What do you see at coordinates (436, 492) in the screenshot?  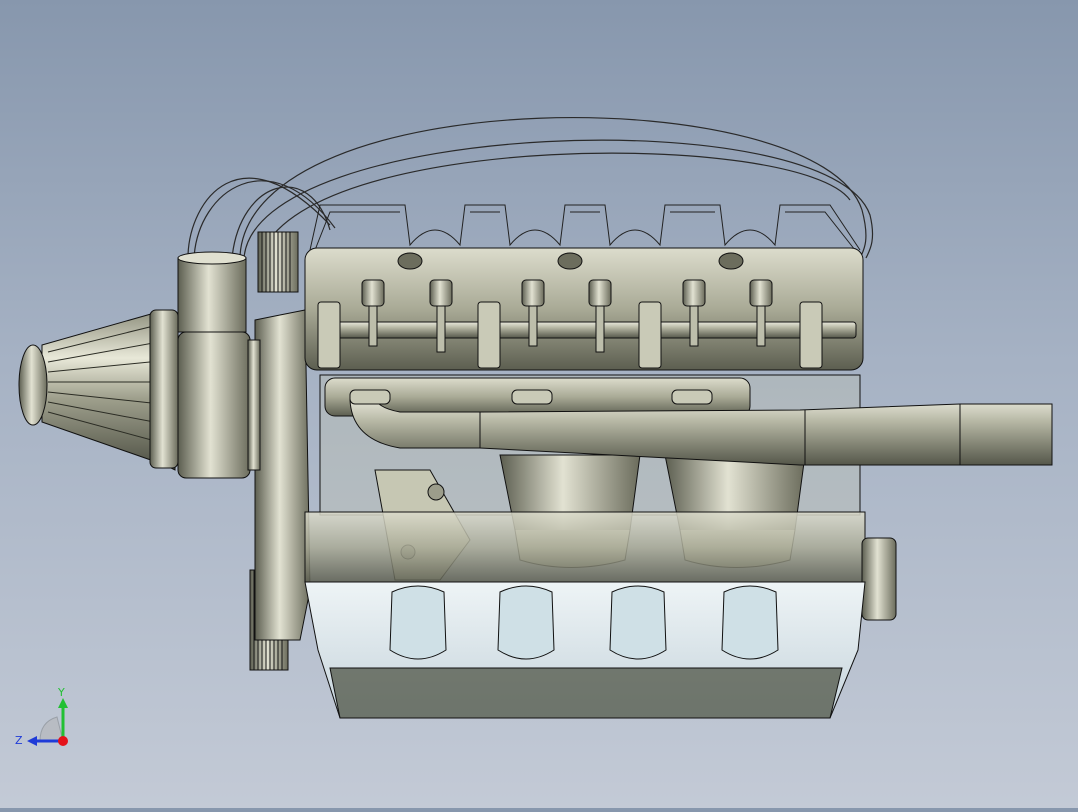 I see `rod-bolt` at bounding box center [436, 492].